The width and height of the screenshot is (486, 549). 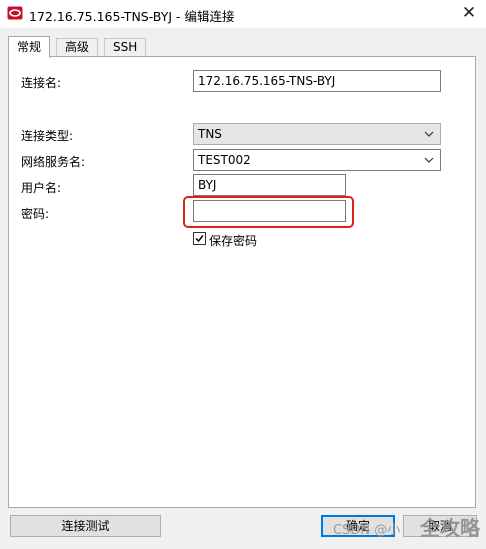 I want to click on close-icon: ✕, so click(x=469, y=13).